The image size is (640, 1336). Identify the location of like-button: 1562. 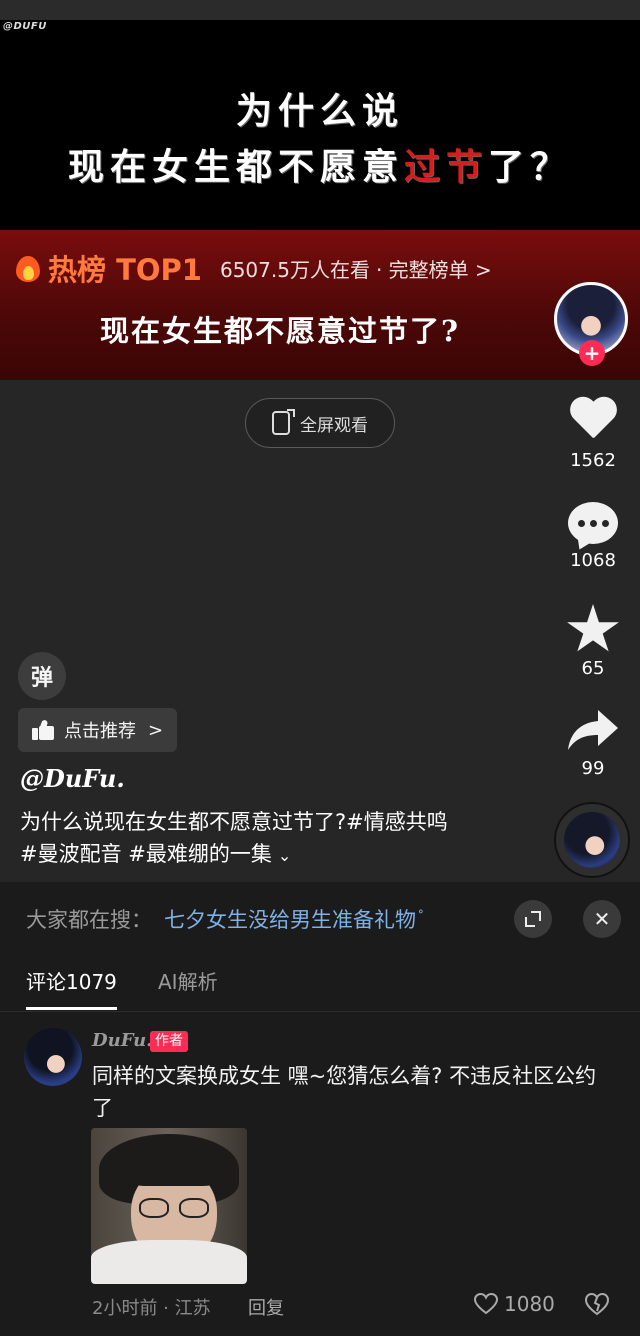
(593, 434).